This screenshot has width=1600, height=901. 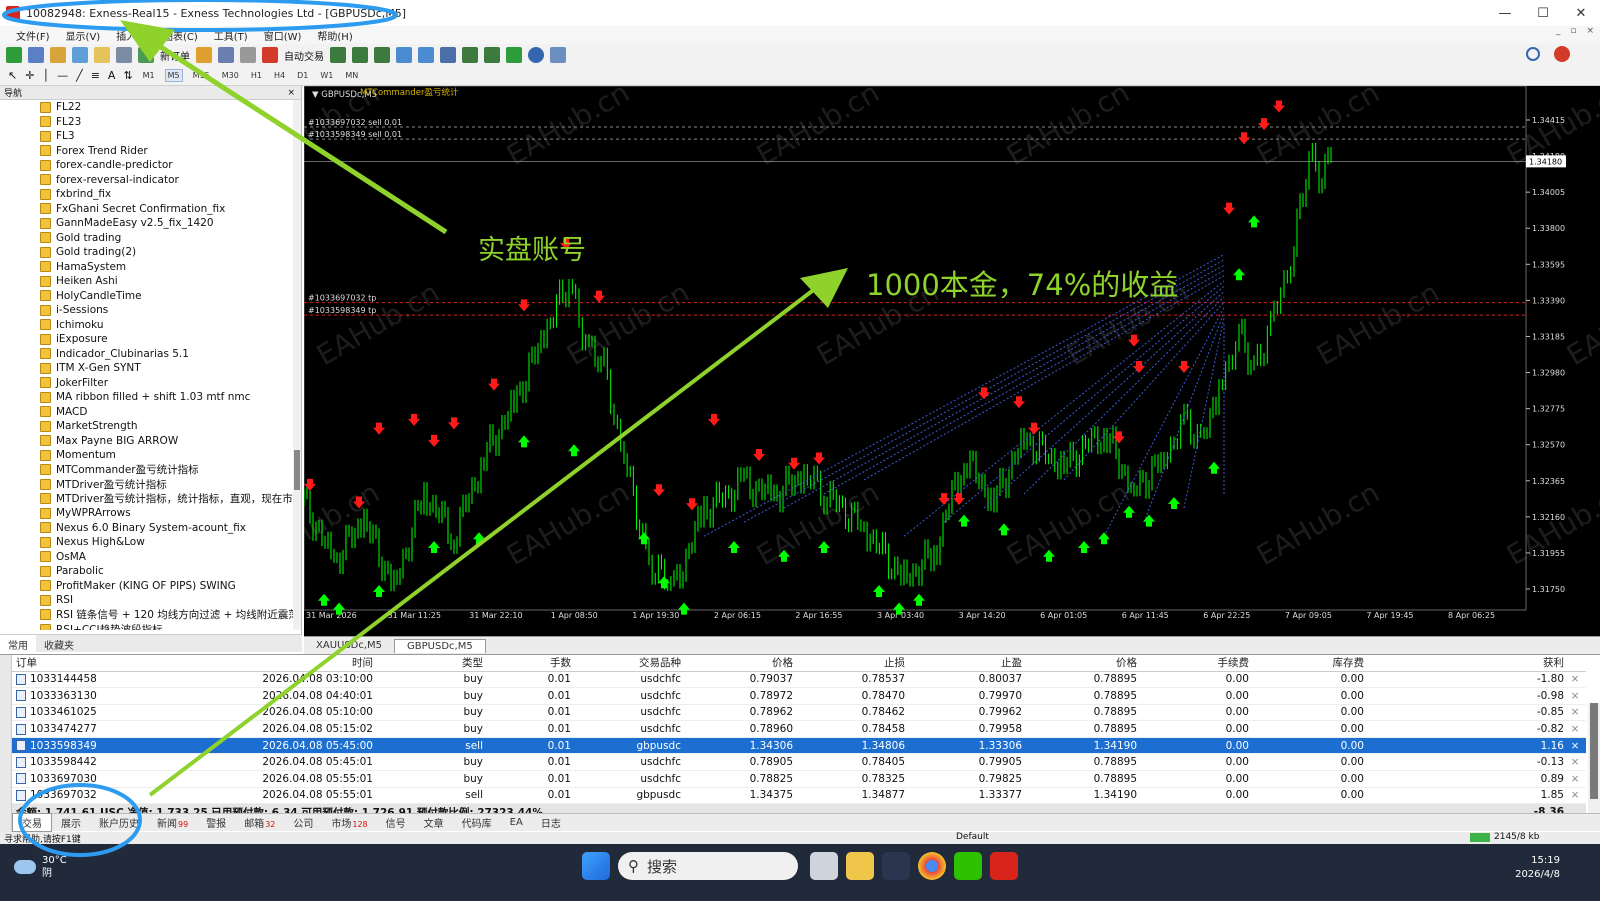 What do you see at coordinates (147, 600) in the screenshot?
I see `indicator-item: RSI` at bounding box center [147, 600].